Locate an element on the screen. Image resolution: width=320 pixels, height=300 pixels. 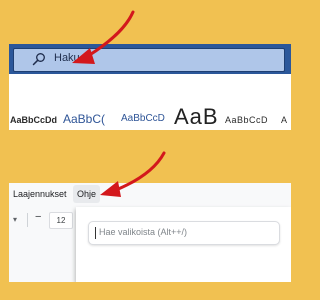
style-extra: A is located at coordinates (284, 120).